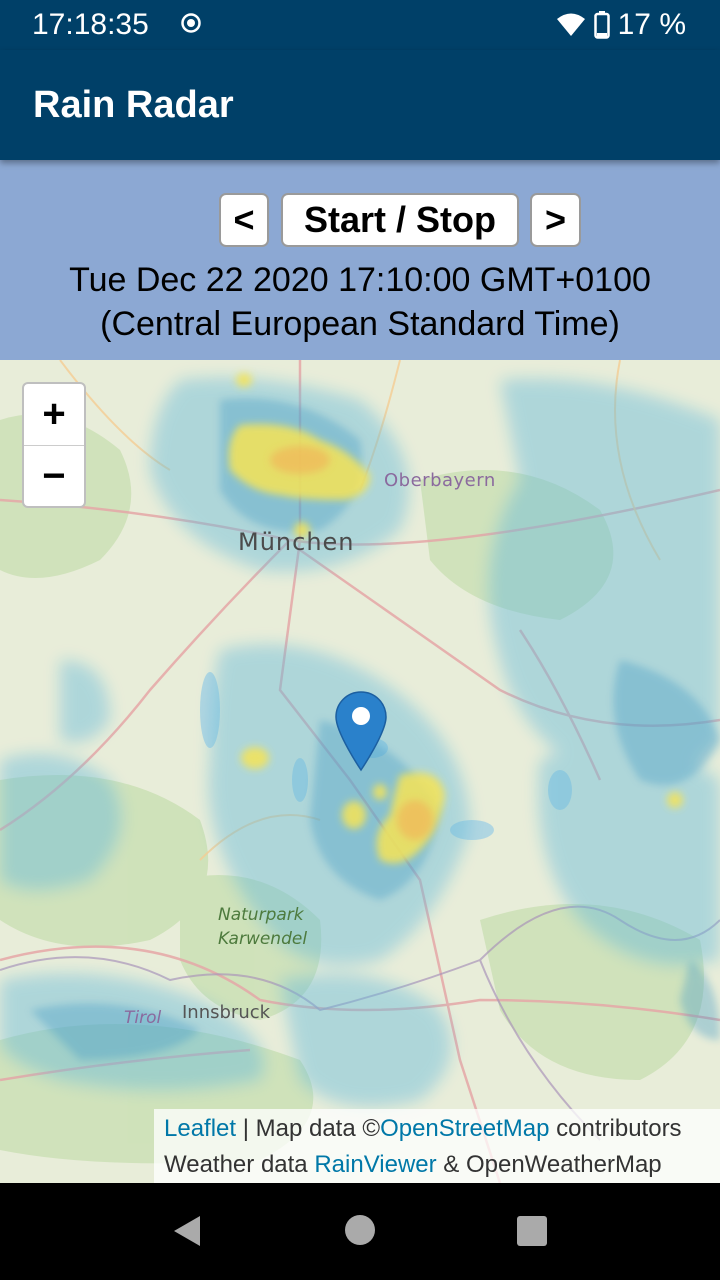 This screenshot has width=720, height=1280. What do you see at coordinates (239, 1164) in the screenshot?
I see `weather-data-text: Weather data` at bounding box center [239, 1164].